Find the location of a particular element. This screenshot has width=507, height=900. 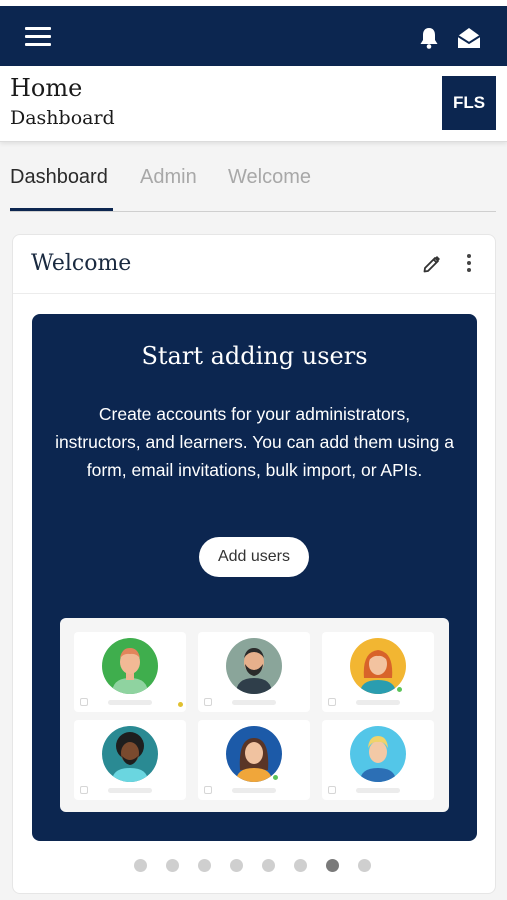

page-header: Home Dashboard FLS is located at coordinates (253, 104).